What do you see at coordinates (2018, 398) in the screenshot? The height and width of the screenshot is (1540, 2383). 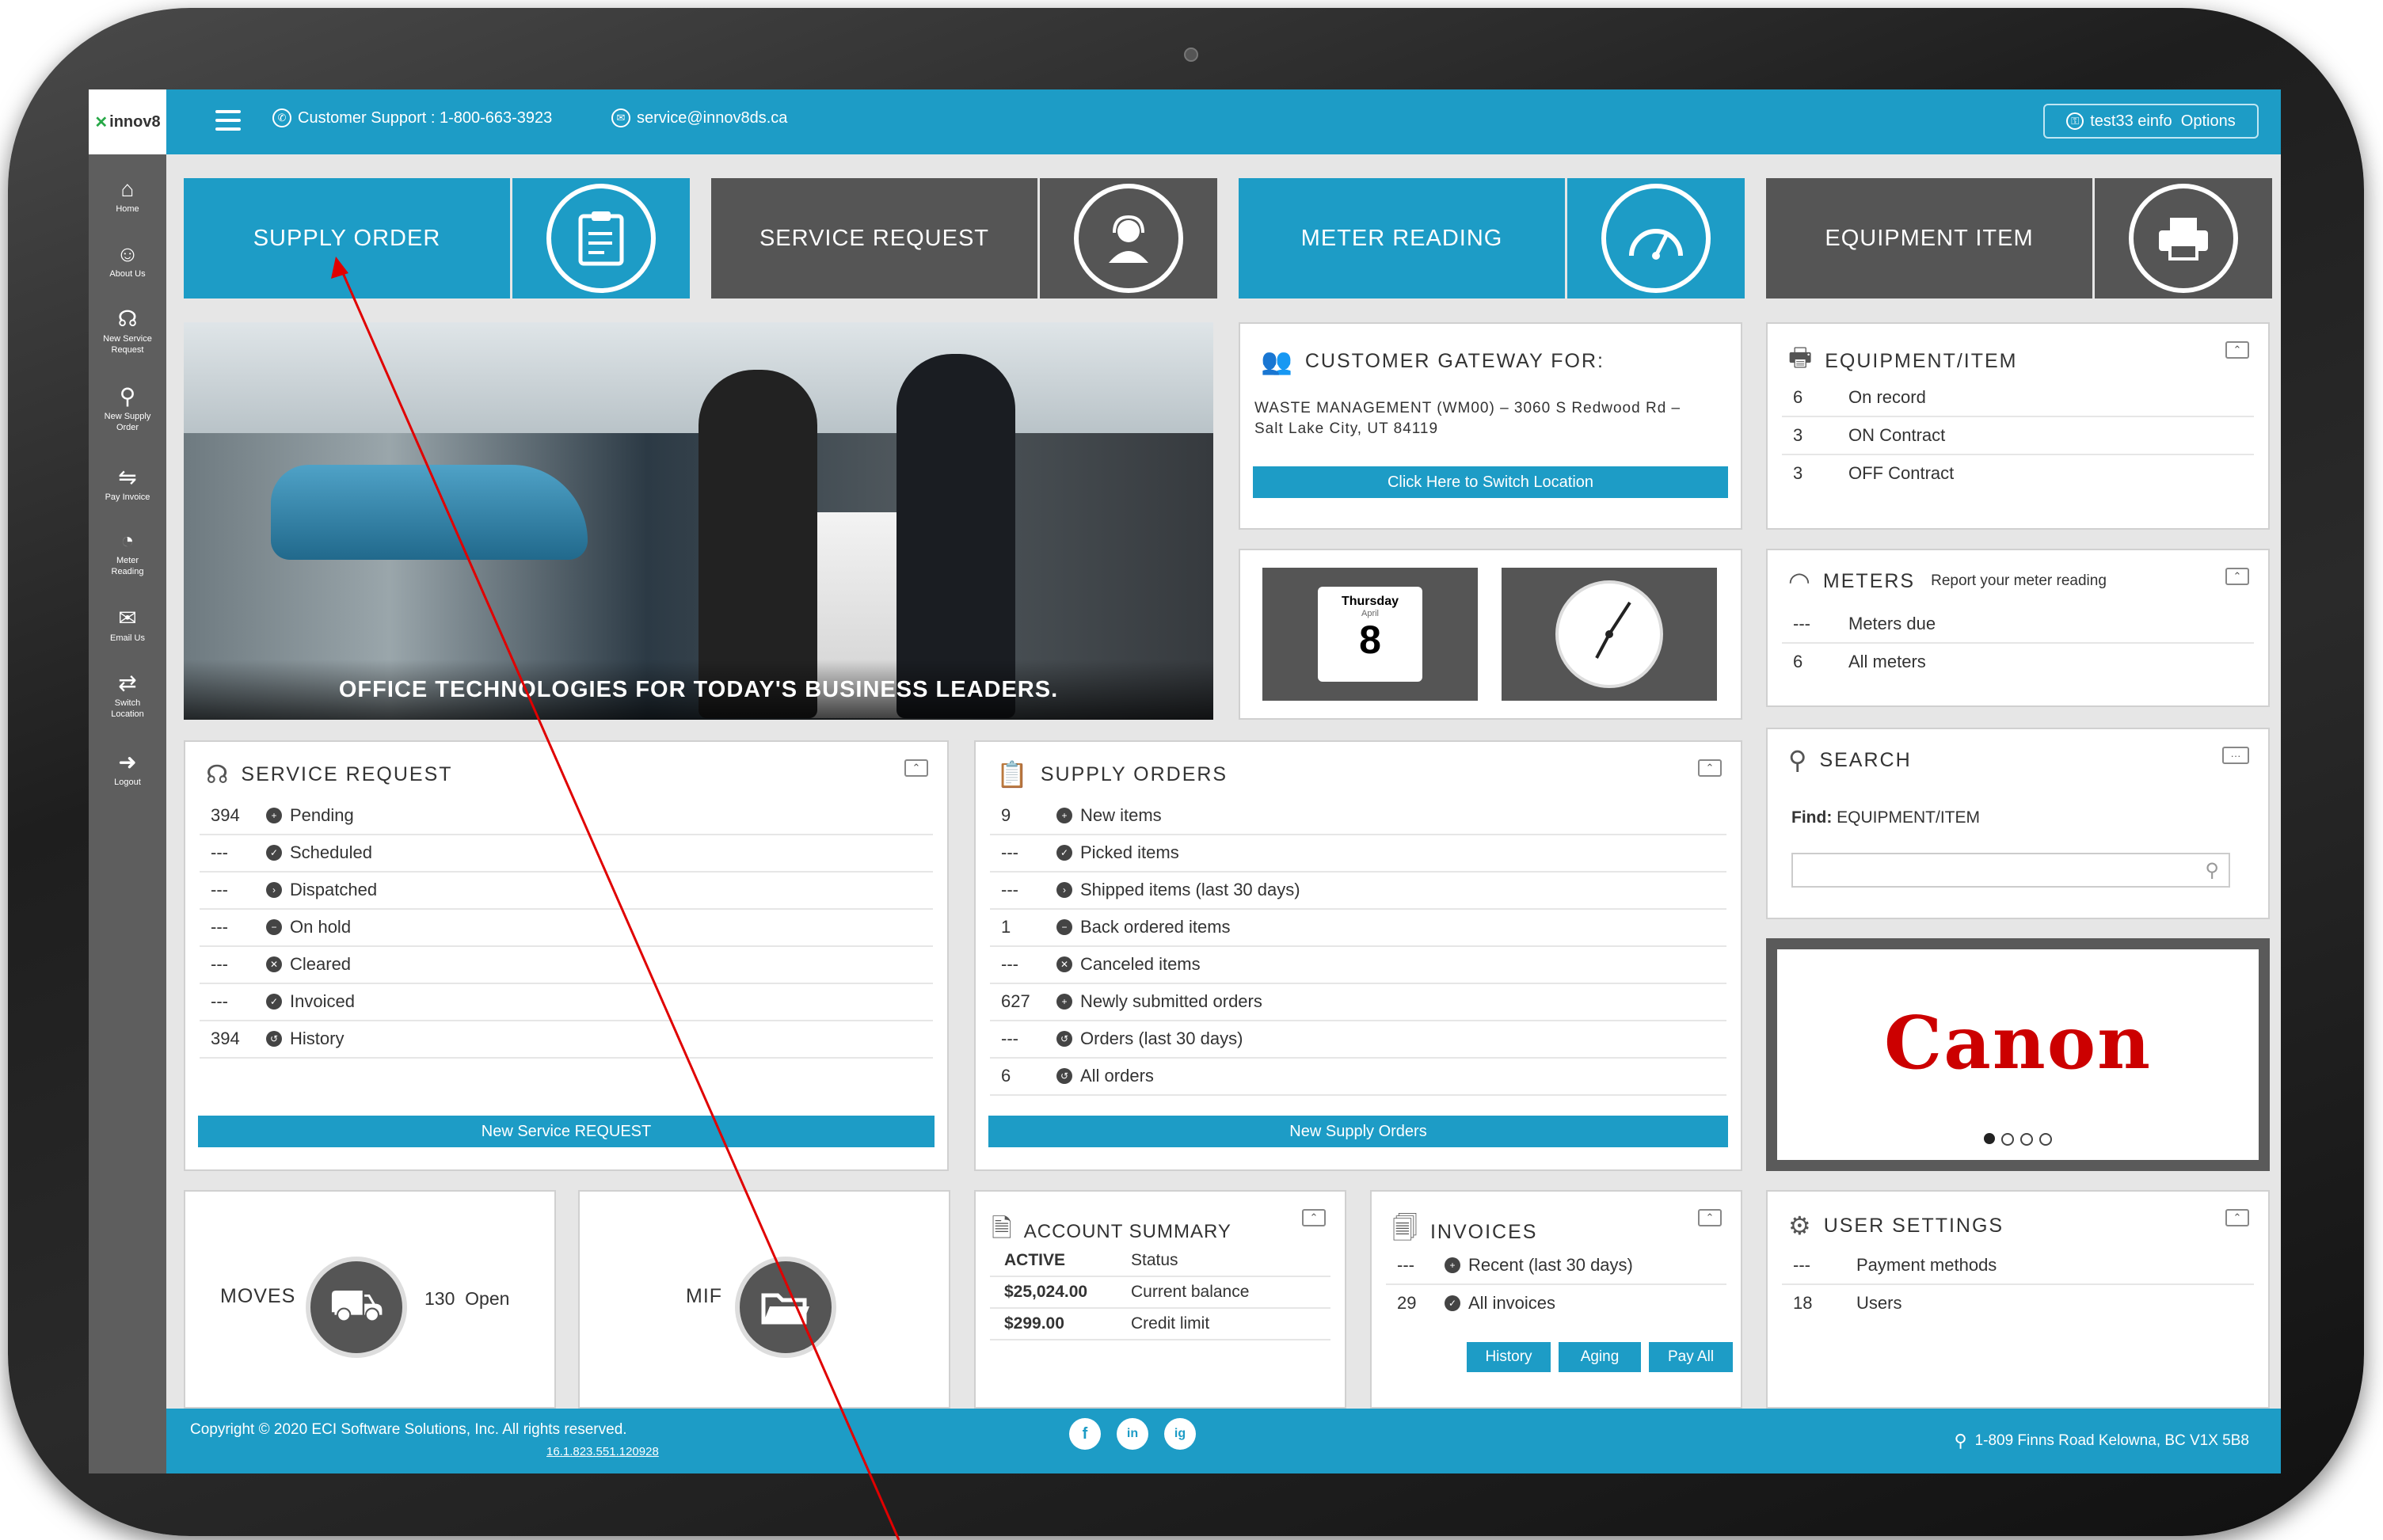 I see `list-item: 6 On record` at bounding box center [2018, 398].